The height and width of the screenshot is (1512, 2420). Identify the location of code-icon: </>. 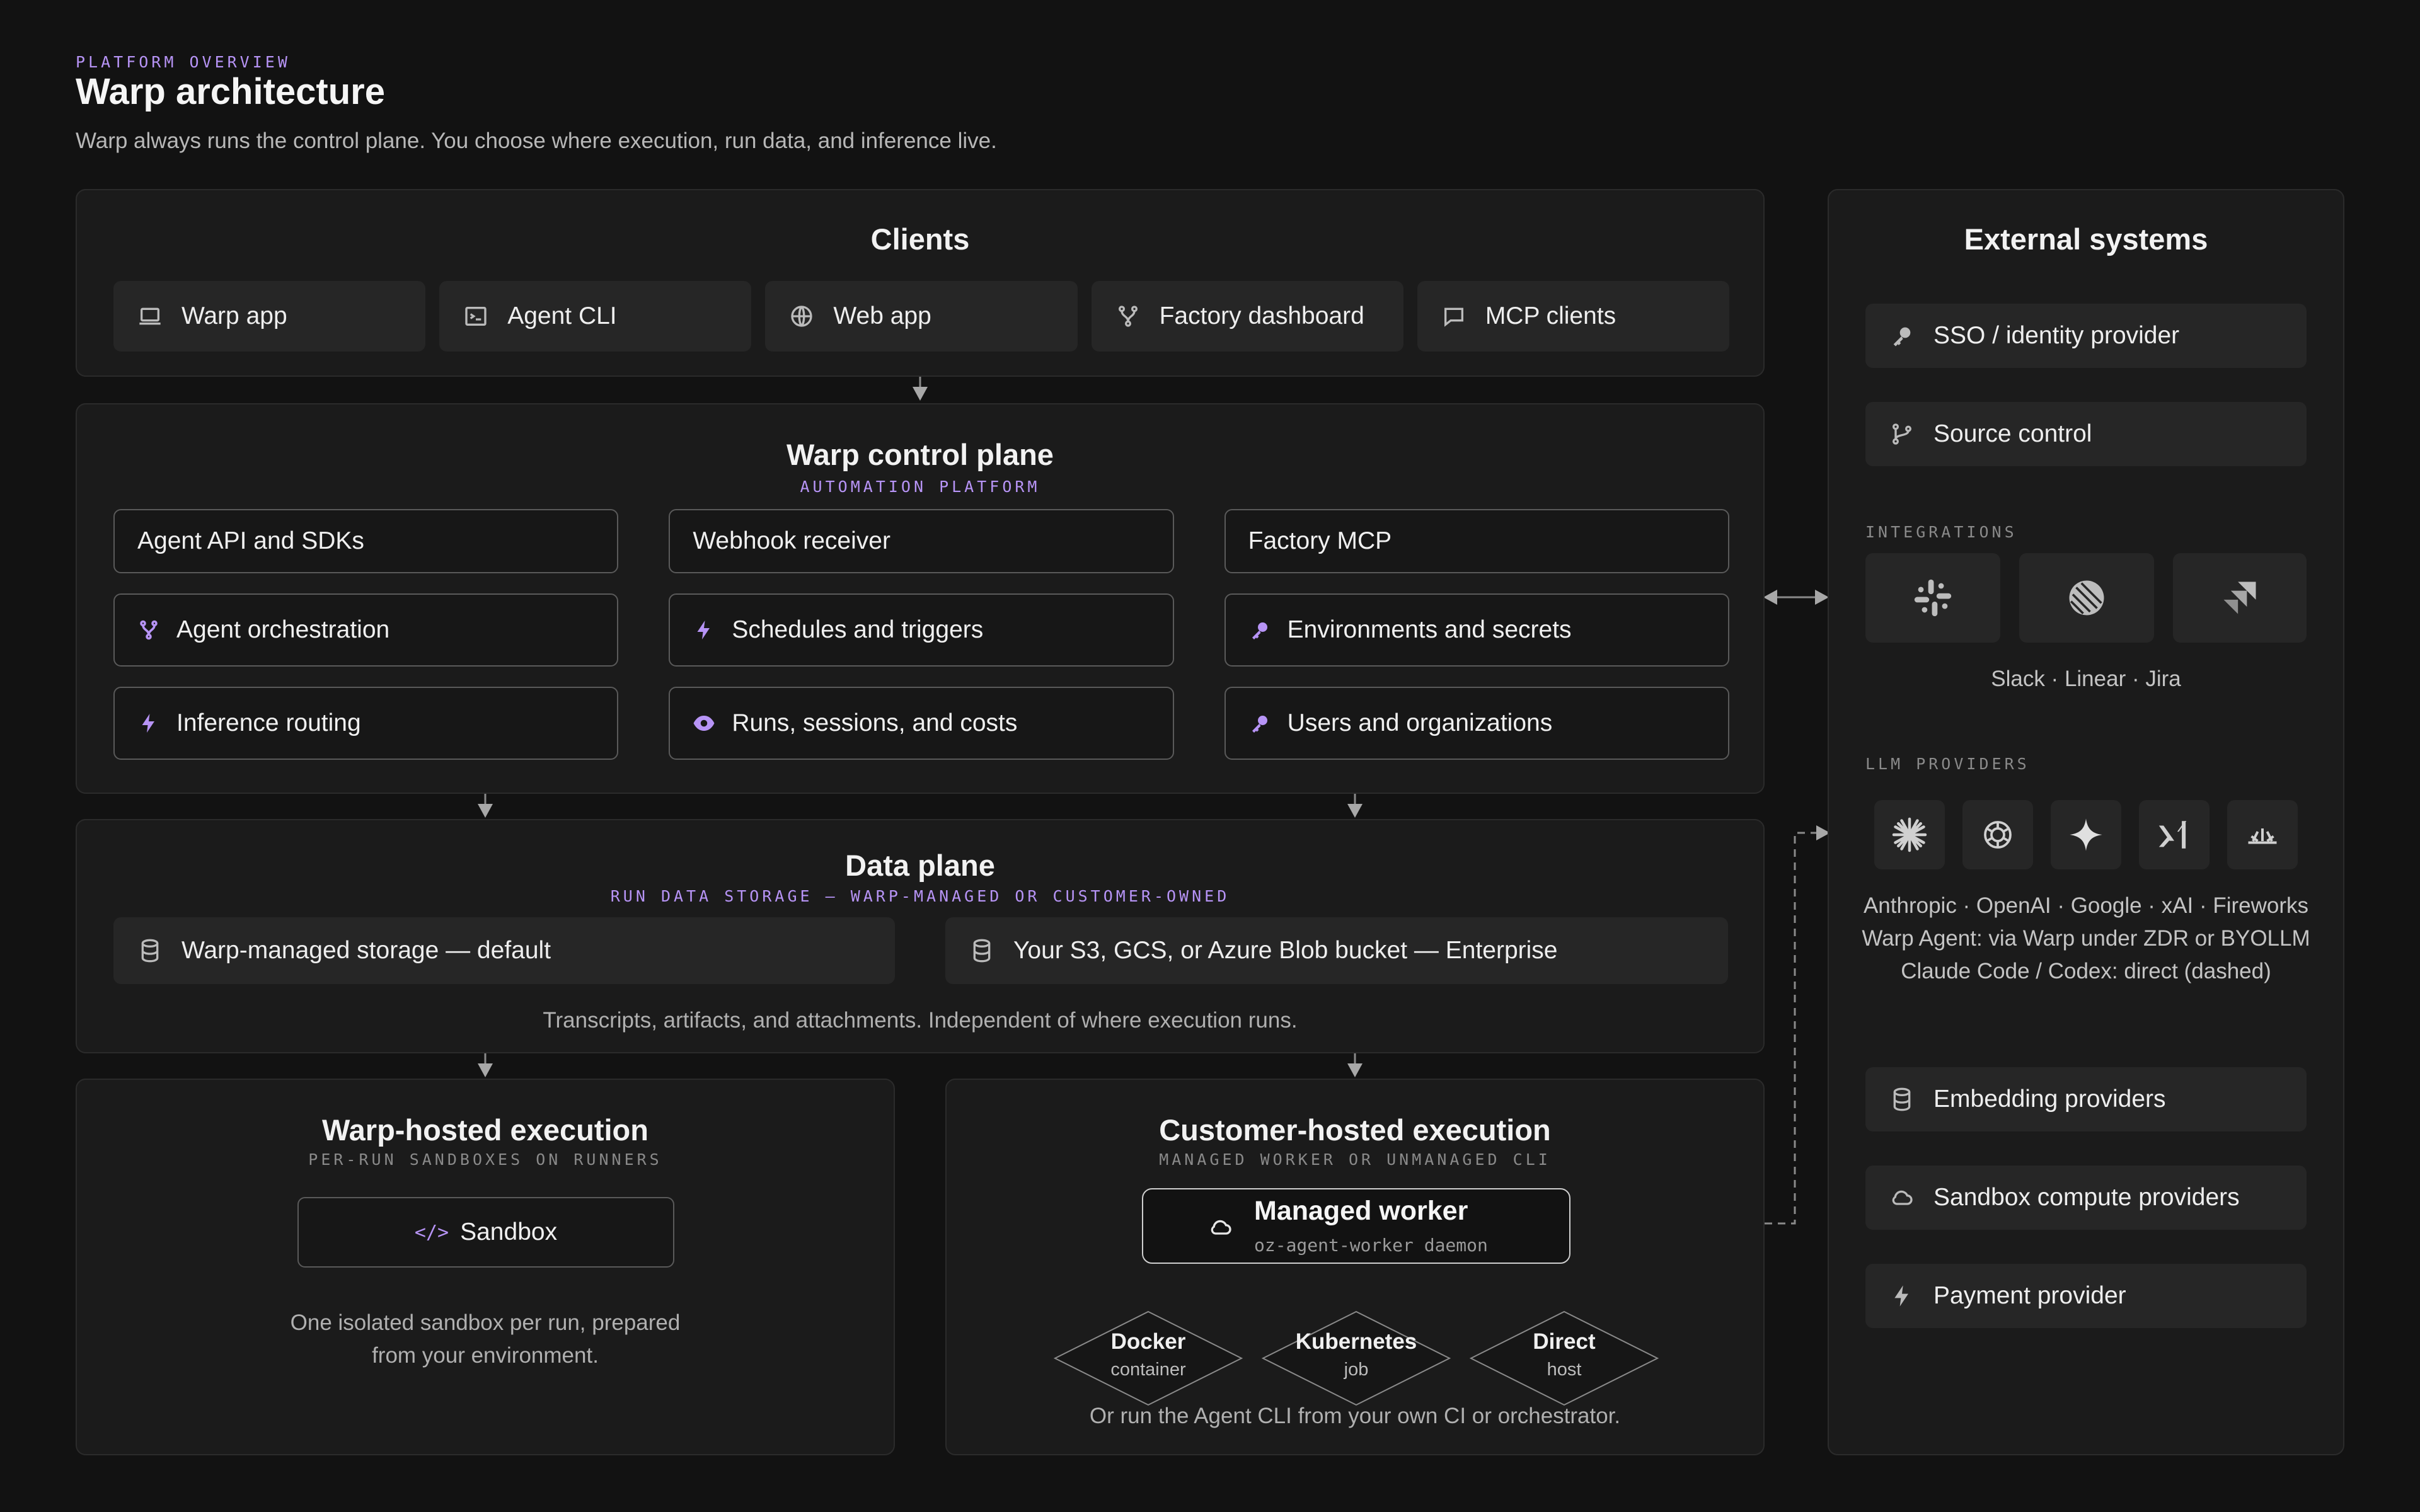
(432, 1232).